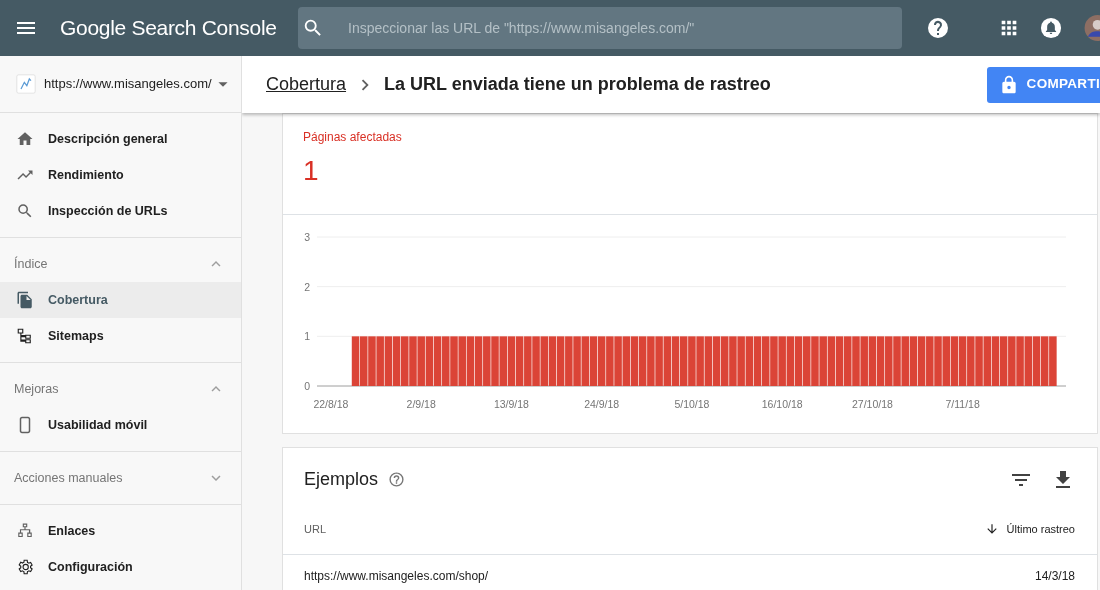  I want to click on breadcrumb-link: Cobertura, so click(306, 84).